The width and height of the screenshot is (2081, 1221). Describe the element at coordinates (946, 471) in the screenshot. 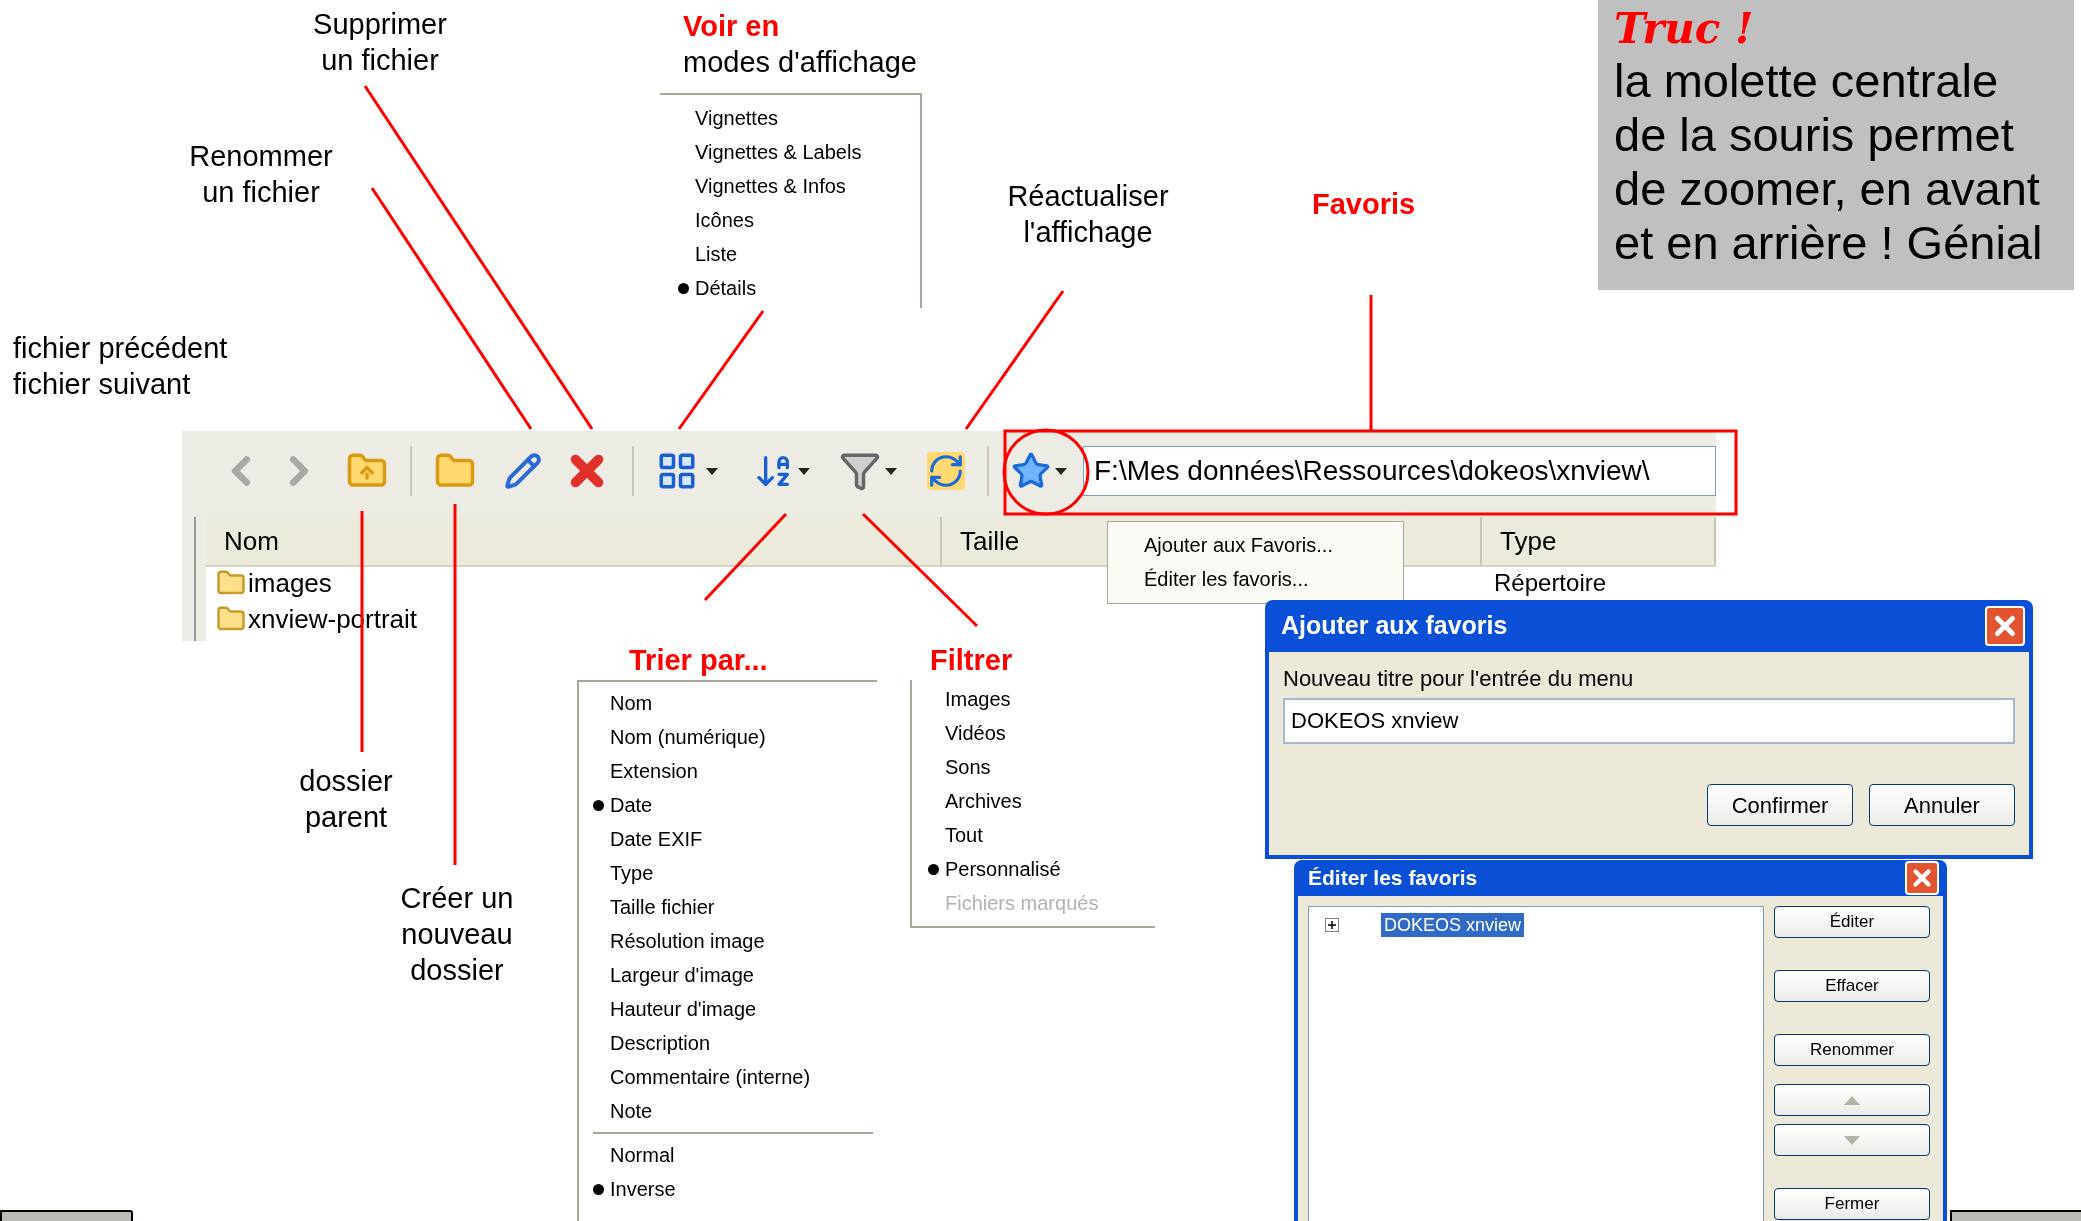

I see `refresh-icon` at that location.